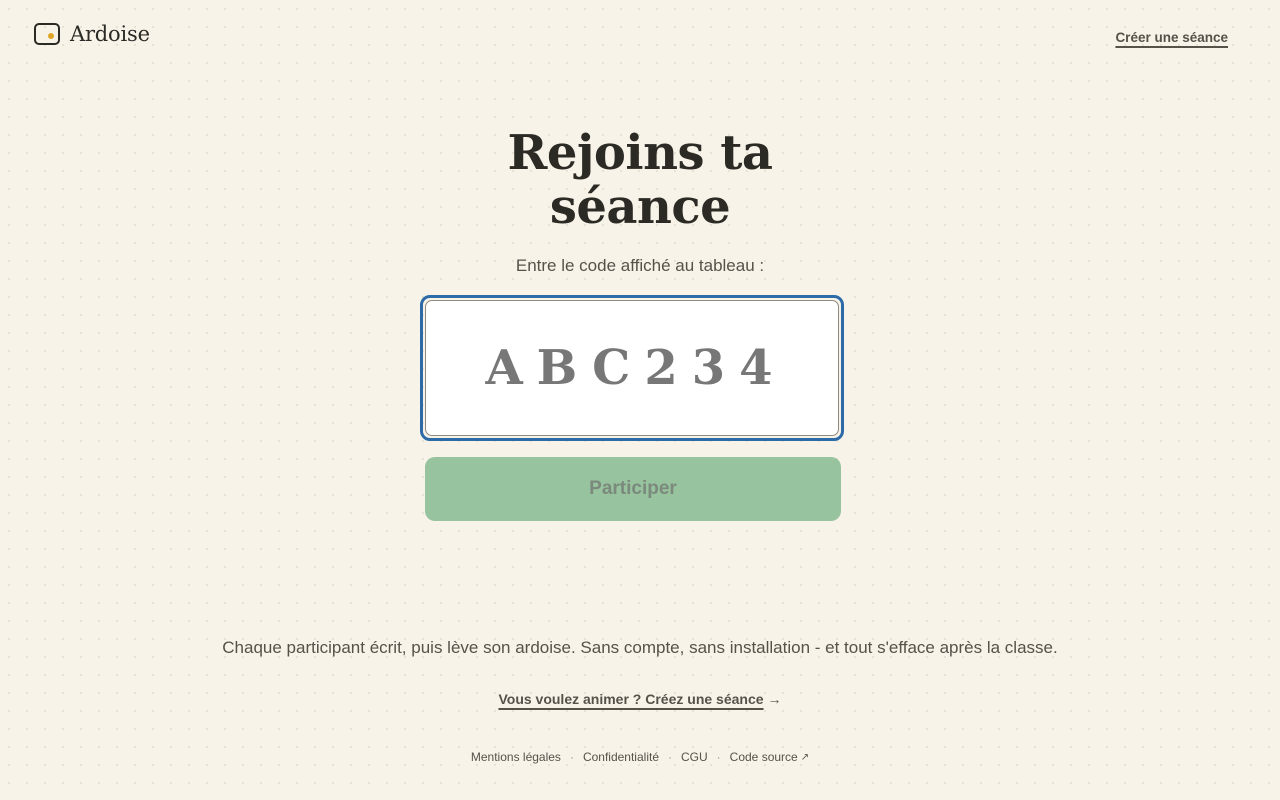 The height and width of the screenshot is (800, 1280). Describe the element at coordinates (640, 207) in the screenshot. I see `page-title-line2: séance` at that location.